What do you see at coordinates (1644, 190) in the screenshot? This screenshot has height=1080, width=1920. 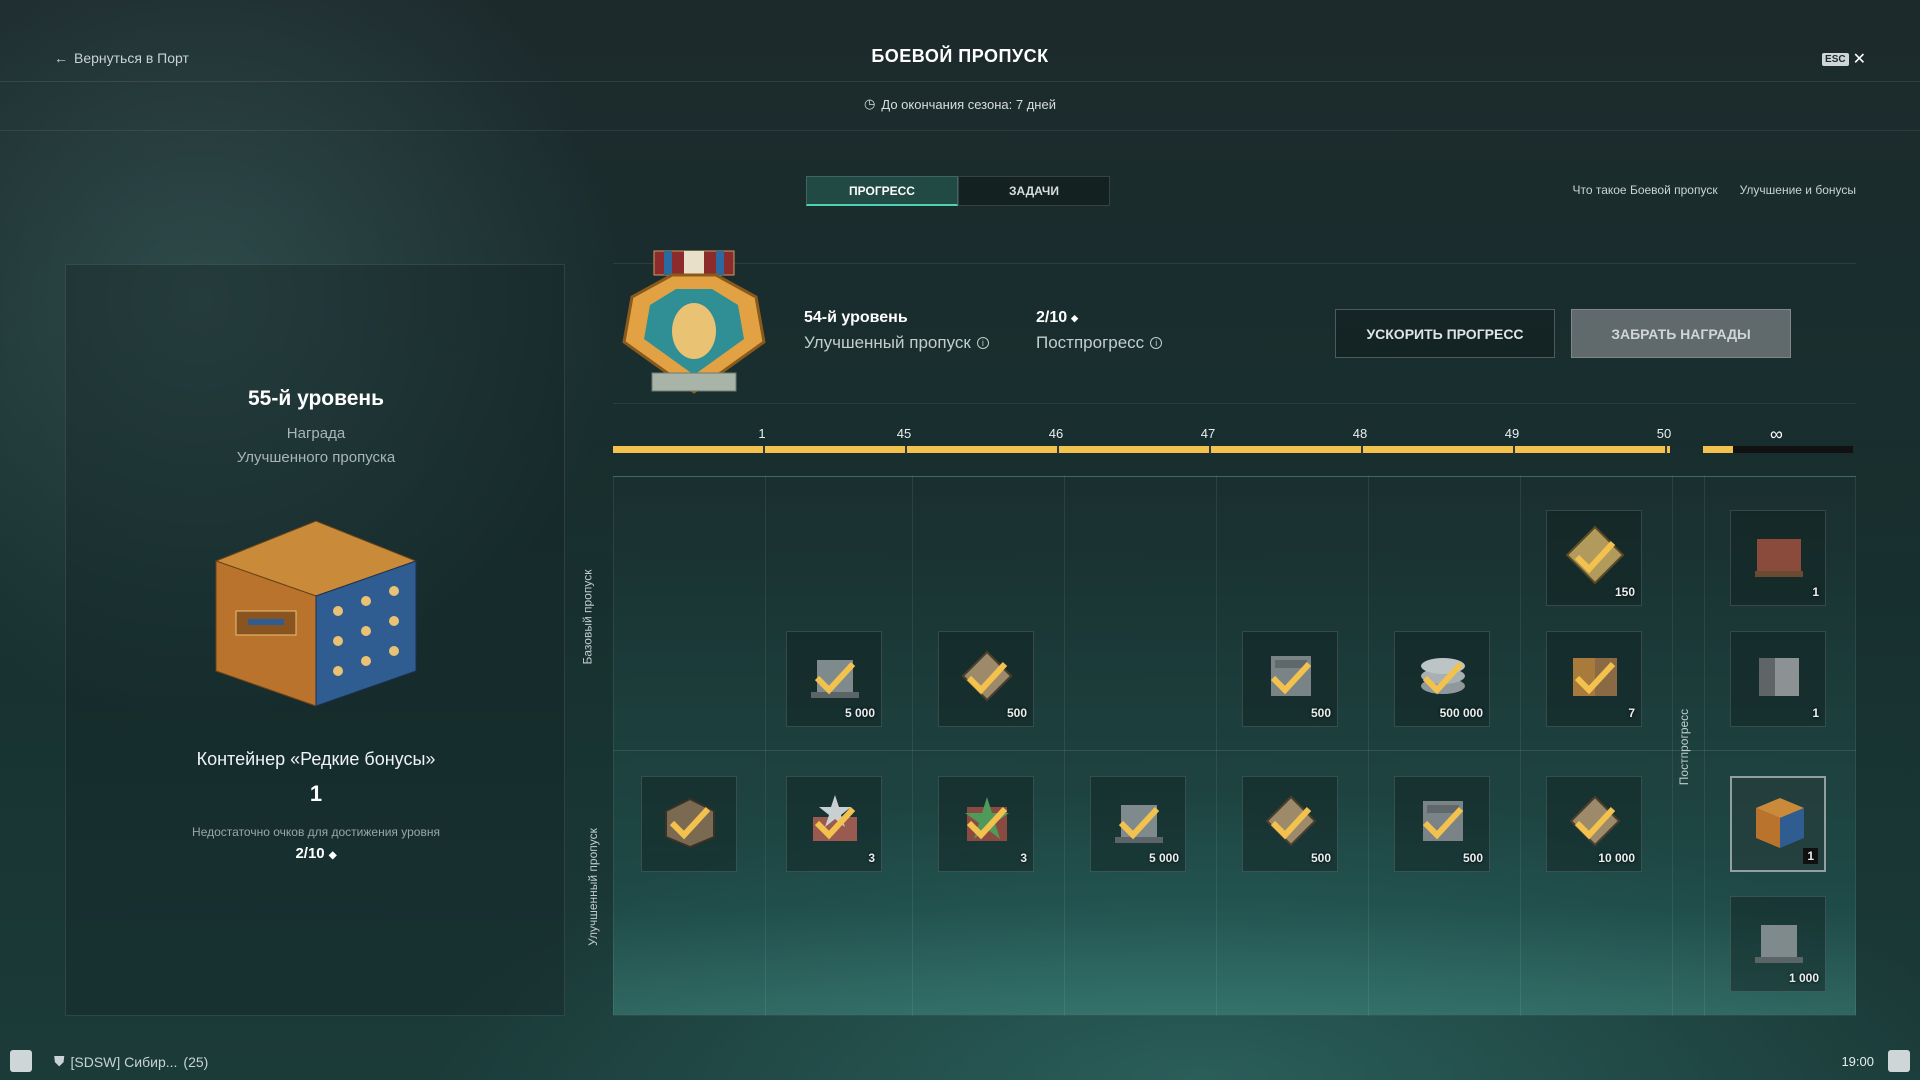 I see `what-is-pass-link: Что такое Боевой пропуск` at bounding box center [1644, 190].